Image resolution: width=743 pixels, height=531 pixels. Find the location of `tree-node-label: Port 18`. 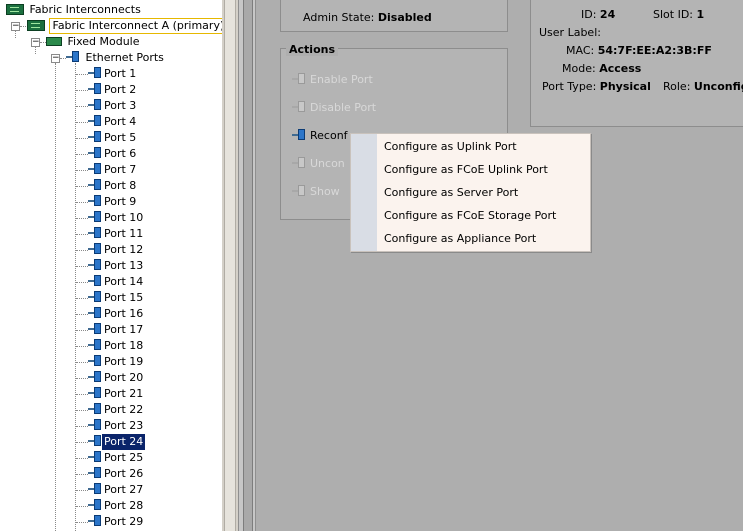

tree-node-label: Port 18 is located at coordinates (124, 345).